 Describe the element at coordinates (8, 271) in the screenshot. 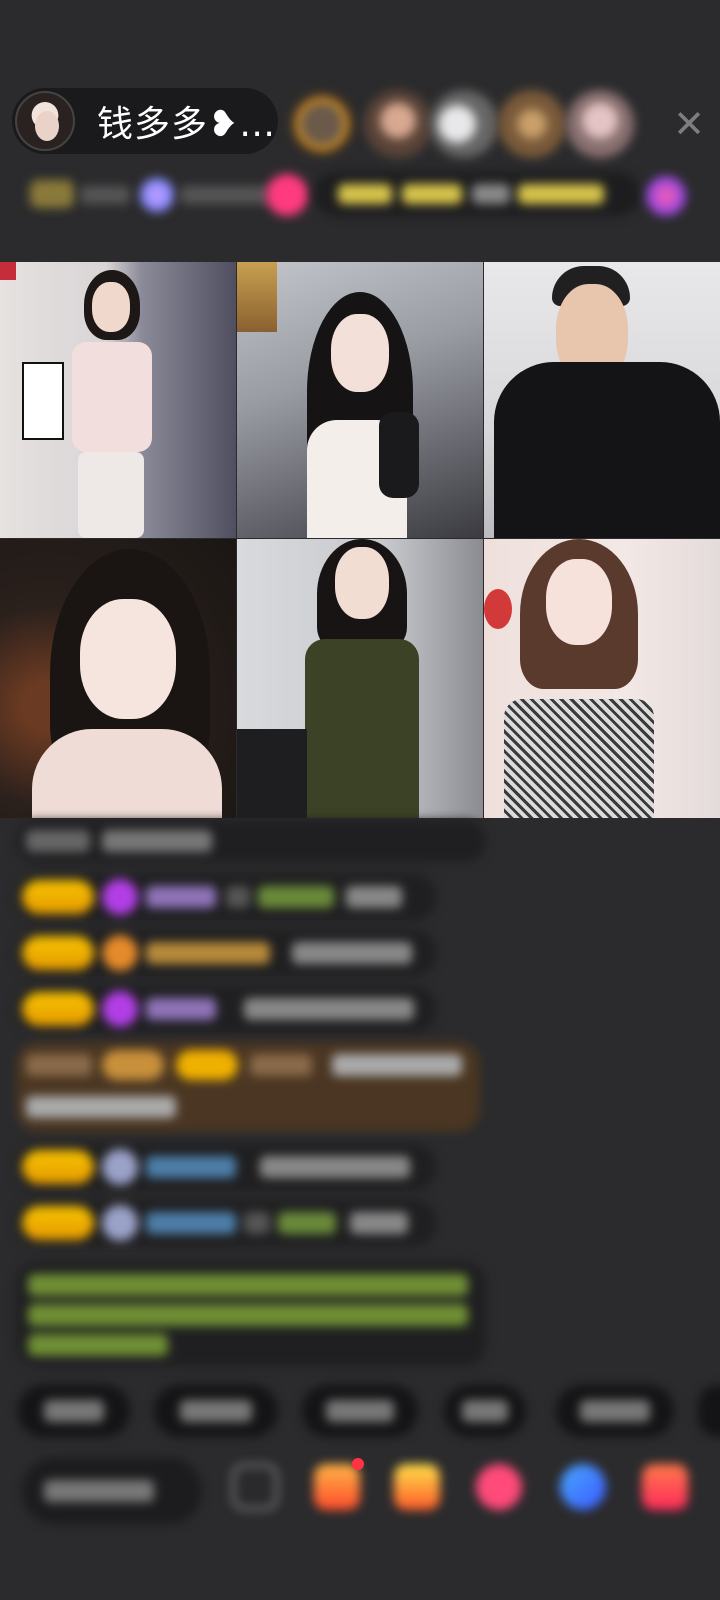

I see `guest-rank-tag` at that location.